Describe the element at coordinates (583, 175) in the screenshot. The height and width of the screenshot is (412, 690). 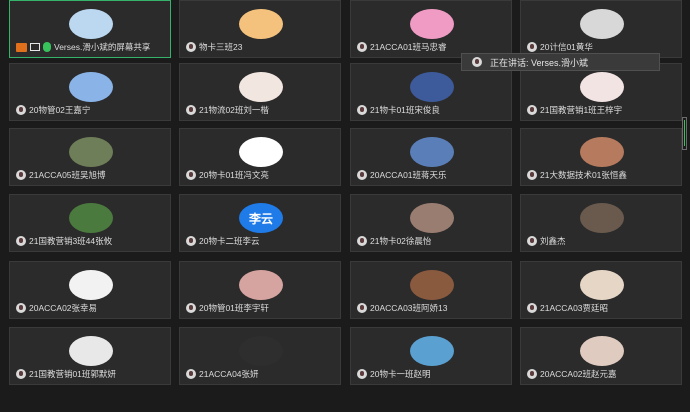
I see `participant-name: 21大数据技术01张恒鑫` at that location.